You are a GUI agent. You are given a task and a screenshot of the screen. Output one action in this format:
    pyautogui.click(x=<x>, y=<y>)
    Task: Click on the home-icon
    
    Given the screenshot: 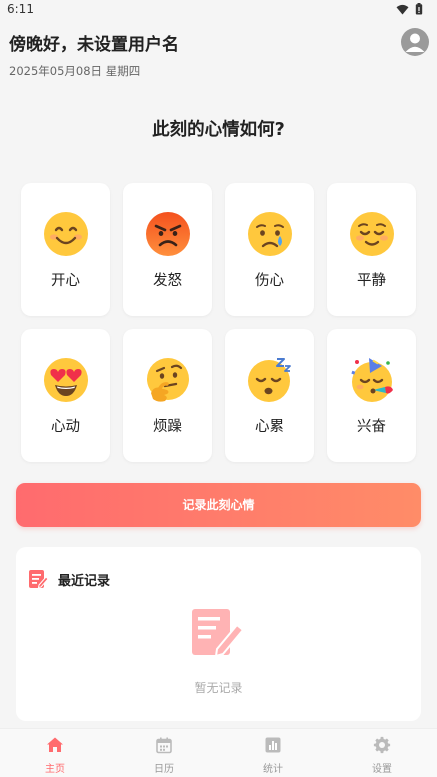 What is the action you would take?
    pyautogui.click(x=55, y=744)
    